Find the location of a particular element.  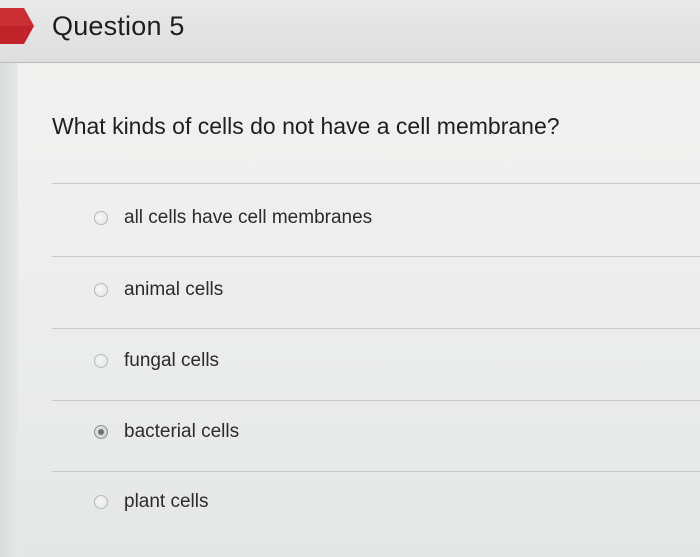

flag-icon is located at coordinates (17, 26).